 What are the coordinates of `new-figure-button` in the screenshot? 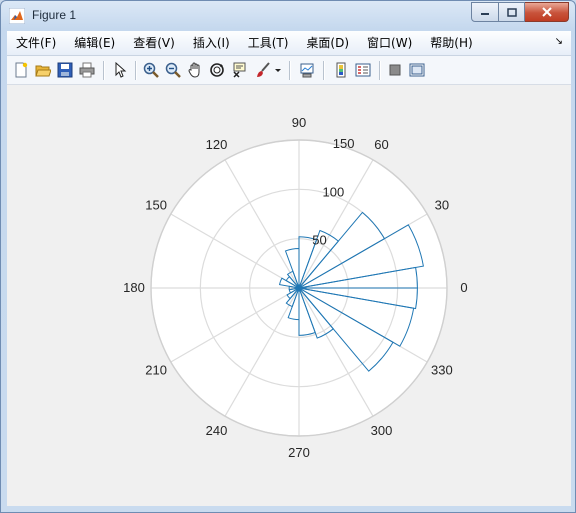 It's located at (21, 70).